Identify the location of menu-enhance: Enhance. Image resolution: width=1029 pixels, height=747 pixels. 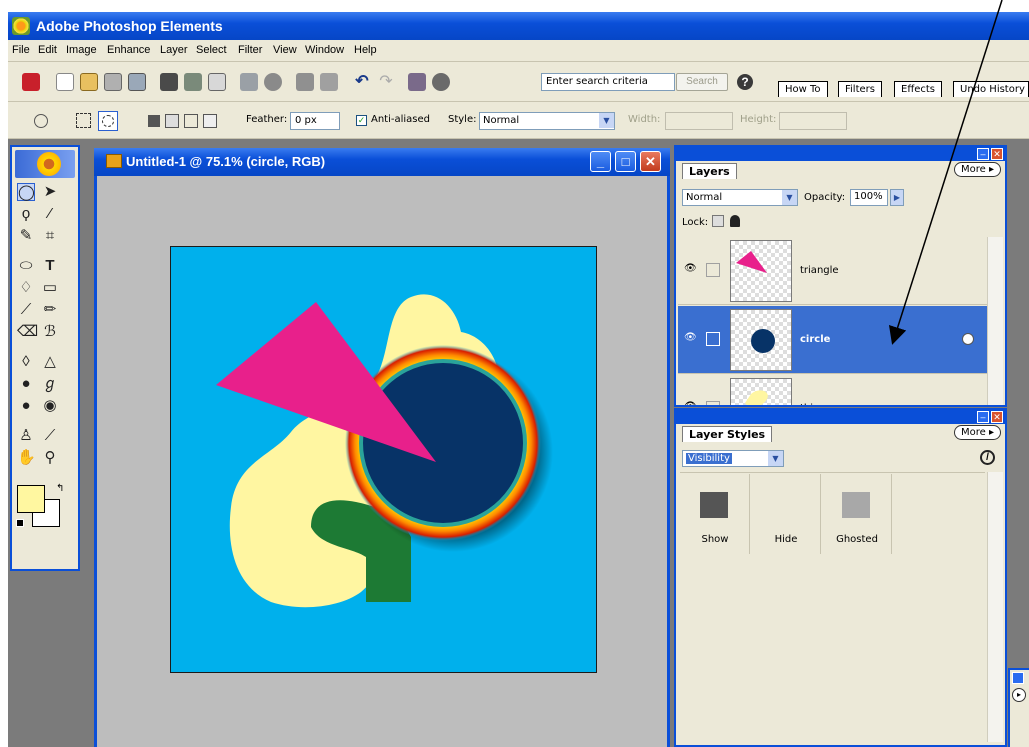
(128, 50).